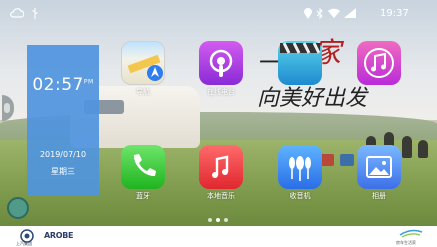 Image resolution: width=437 pixels, height=247 pixels. What do you see at coordinates (379, 196) in the screenshot?
I see `app-label: 相册` at bounding box center [379, 196].